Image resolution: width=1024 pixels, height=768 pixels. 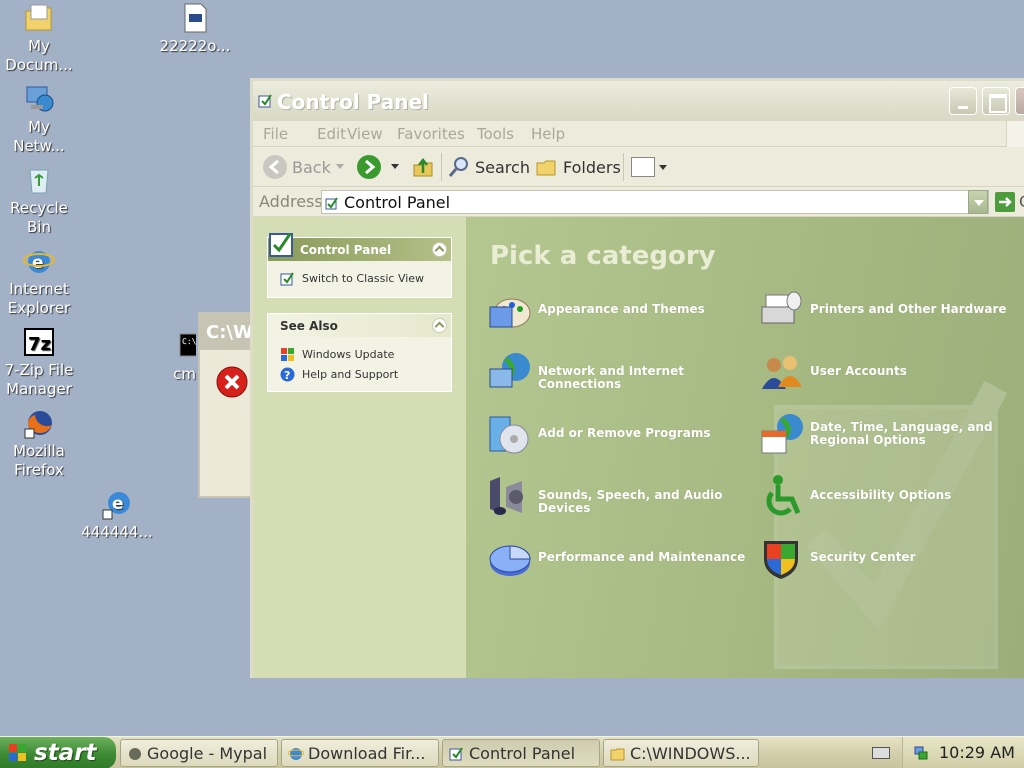 What do you see at coordinates (881, 753) in the screenshot?
I see `keyboard-icon` at bounding box center [881, 753].